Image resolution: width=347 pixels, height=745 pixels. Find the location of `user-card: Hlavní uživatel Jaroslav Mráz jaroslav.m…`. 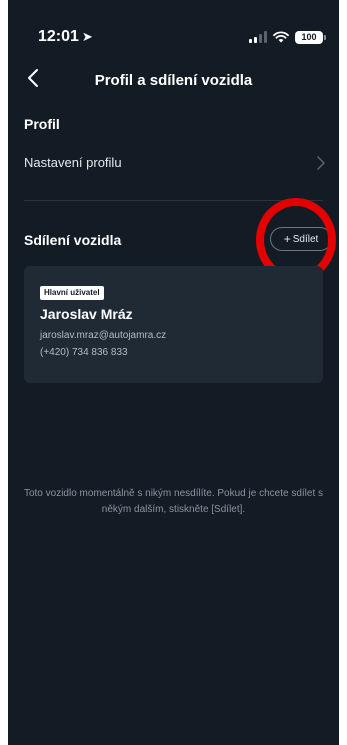

user-card: Hlavní uživatel Jaroslav Mráz jaroslav.m… is located at coordinates (173, 324).